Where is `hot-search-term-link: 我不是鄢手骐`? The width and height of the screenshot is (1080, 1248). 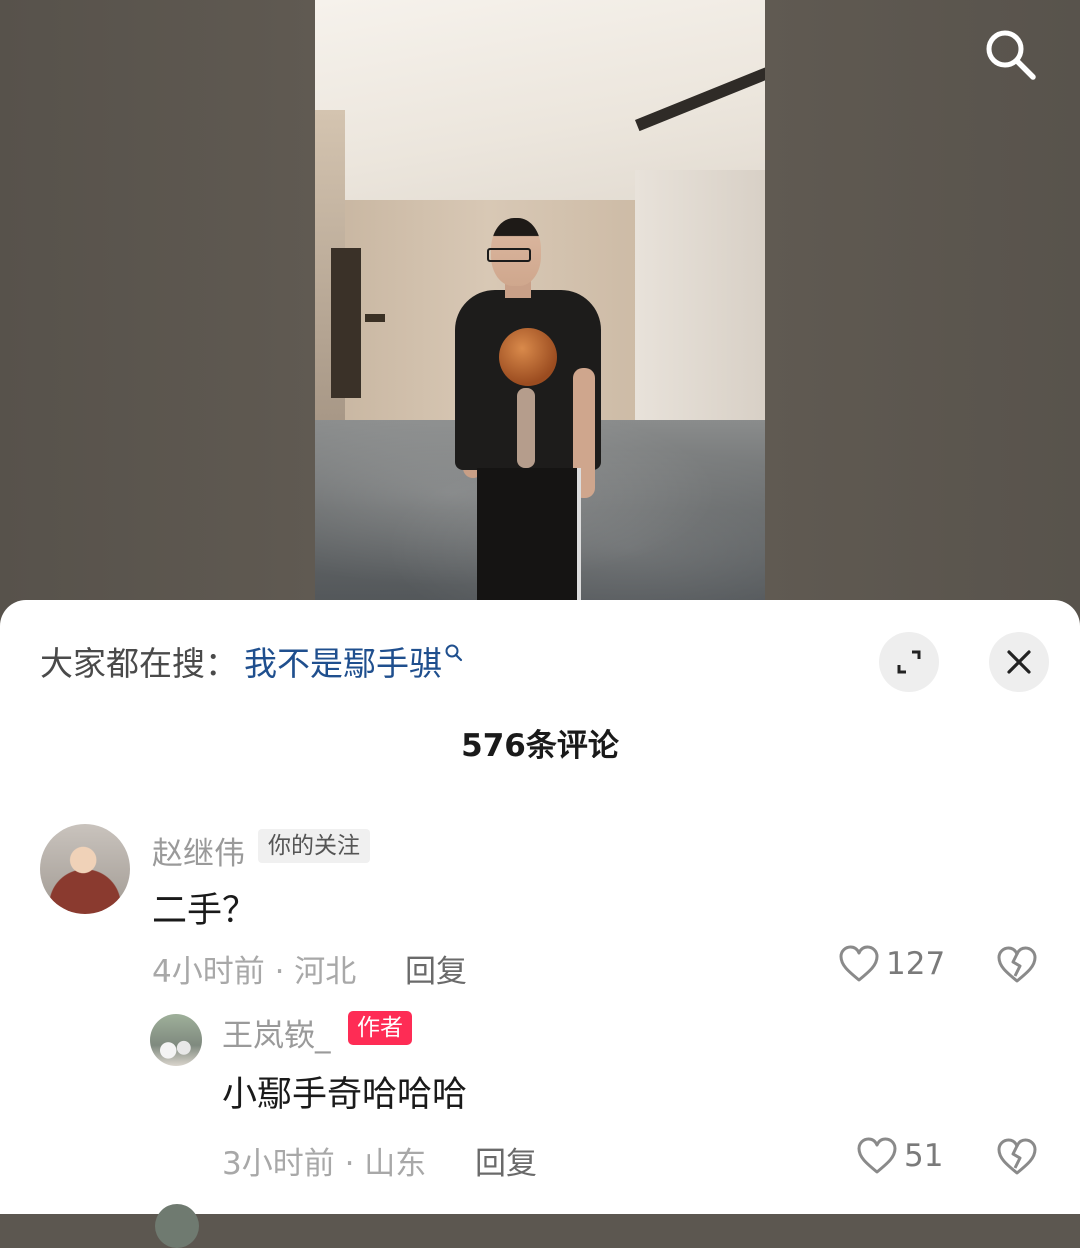 hot-search-term-link: 我不是鄢手骐 is located at coordinates (343, 661).